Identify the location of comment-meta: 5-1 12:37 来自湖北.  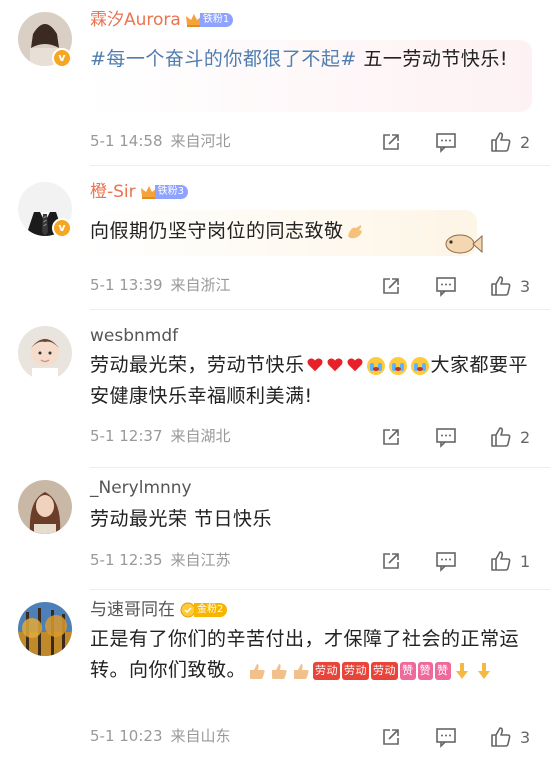
(164, 436).